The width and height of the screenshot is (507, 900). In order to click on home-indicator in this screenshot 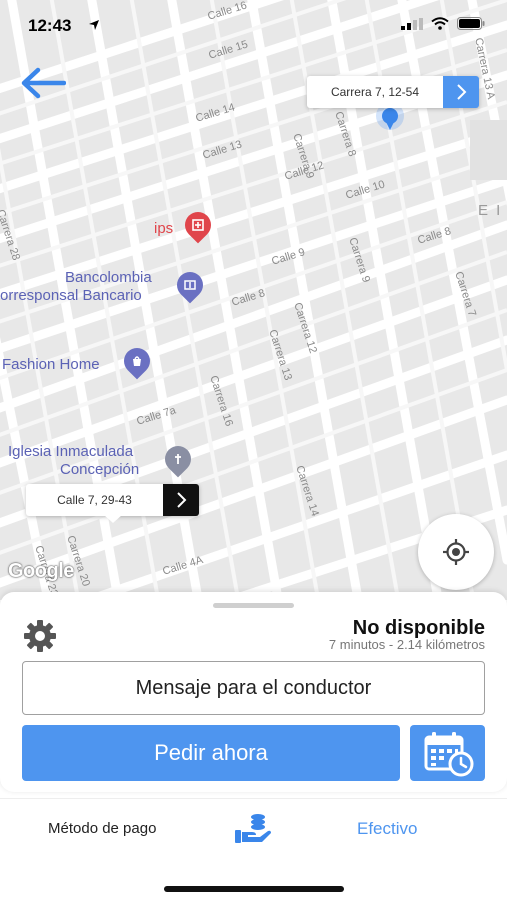, I will do `click(254, 889)`.